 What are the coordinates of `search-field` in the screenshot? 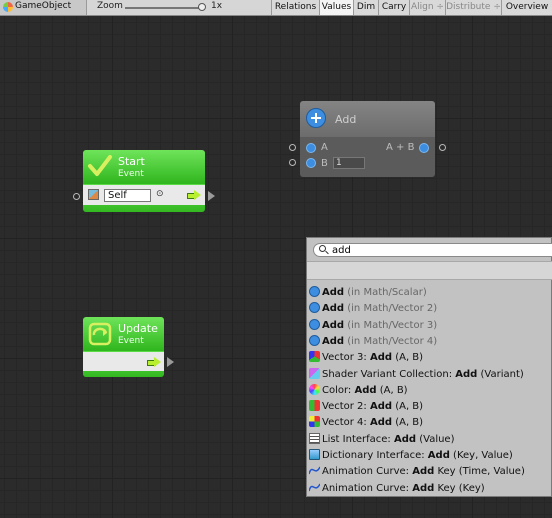 It's located at (432, 250).